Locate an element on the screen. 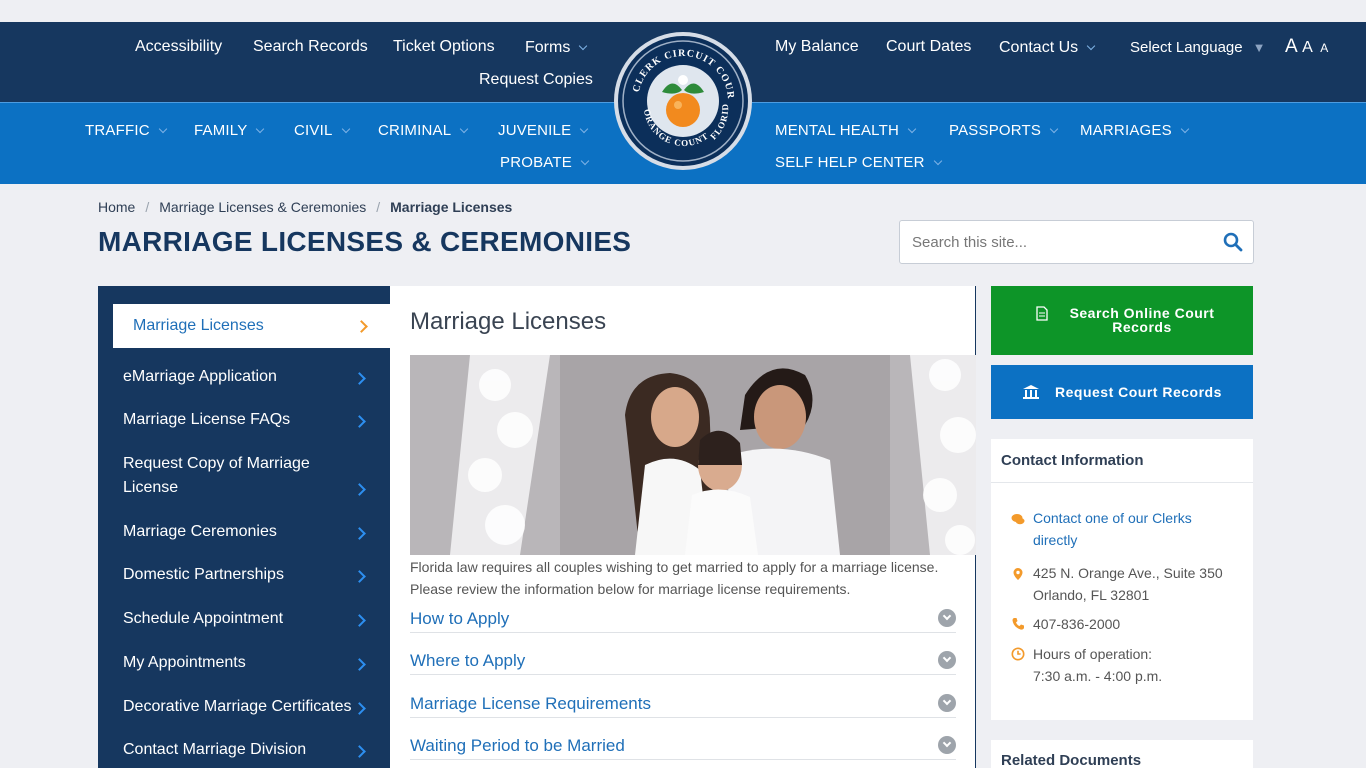  accordion-label: How to Apply is located at coordinates (460, 618).